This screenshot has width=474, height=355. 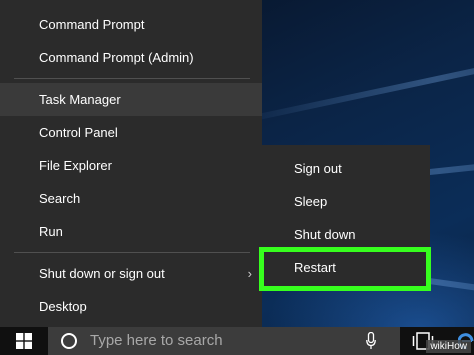 I want to click on start-button, so click(x=24, y=341).